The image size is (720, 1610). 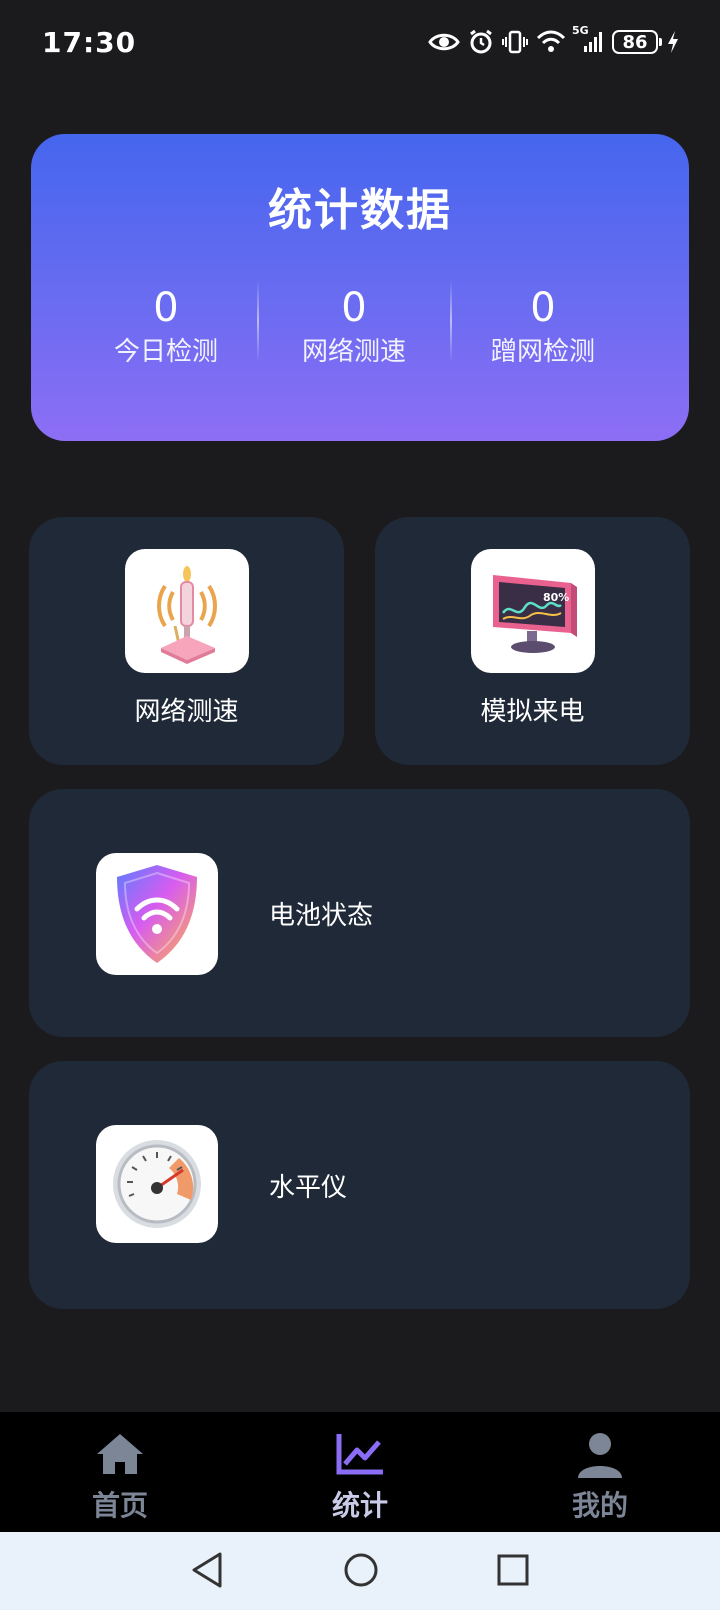 What do you see at coordinates (556, 597) in the screenshot?
I see `monitor-icon-text: 80%` at bounding box center [556, 597].